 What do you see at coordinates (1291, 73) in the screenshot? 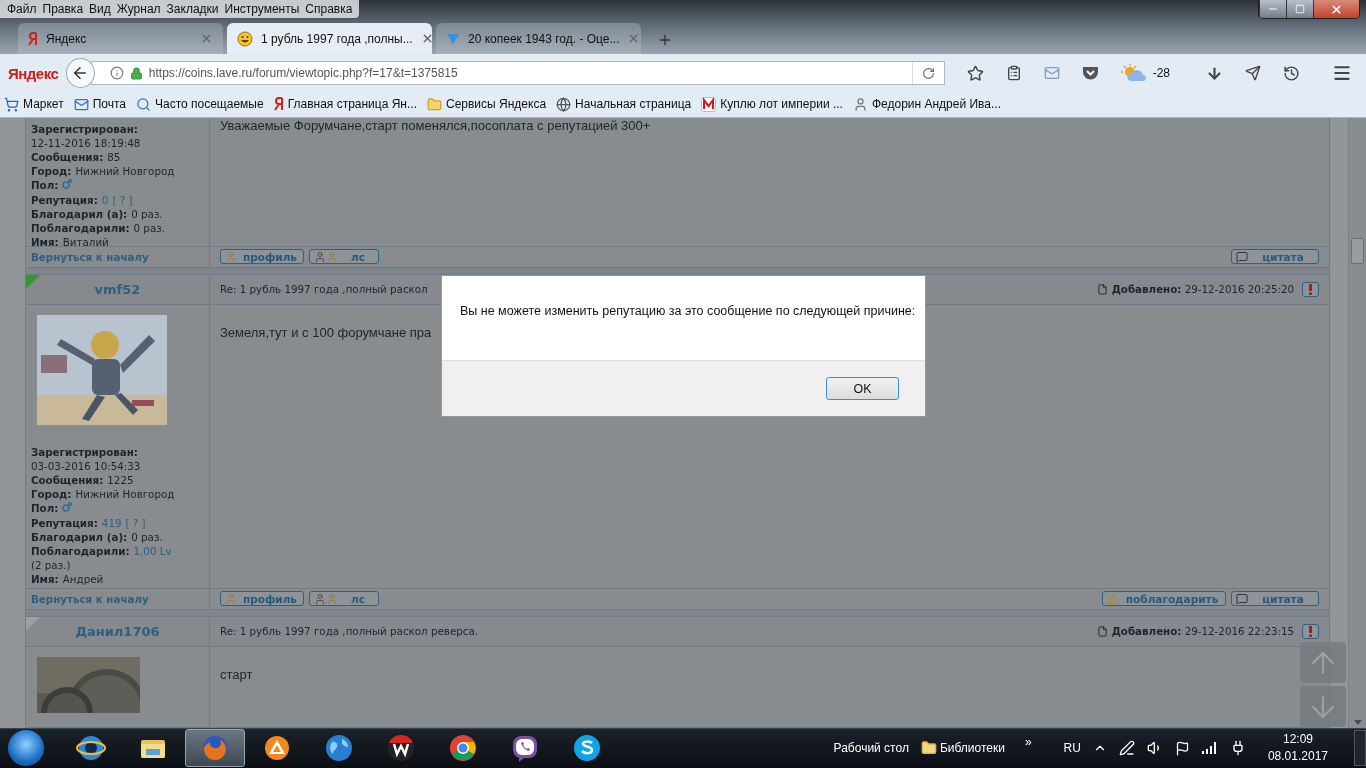
I see `history-icon` at bounding box center [1291, 73].